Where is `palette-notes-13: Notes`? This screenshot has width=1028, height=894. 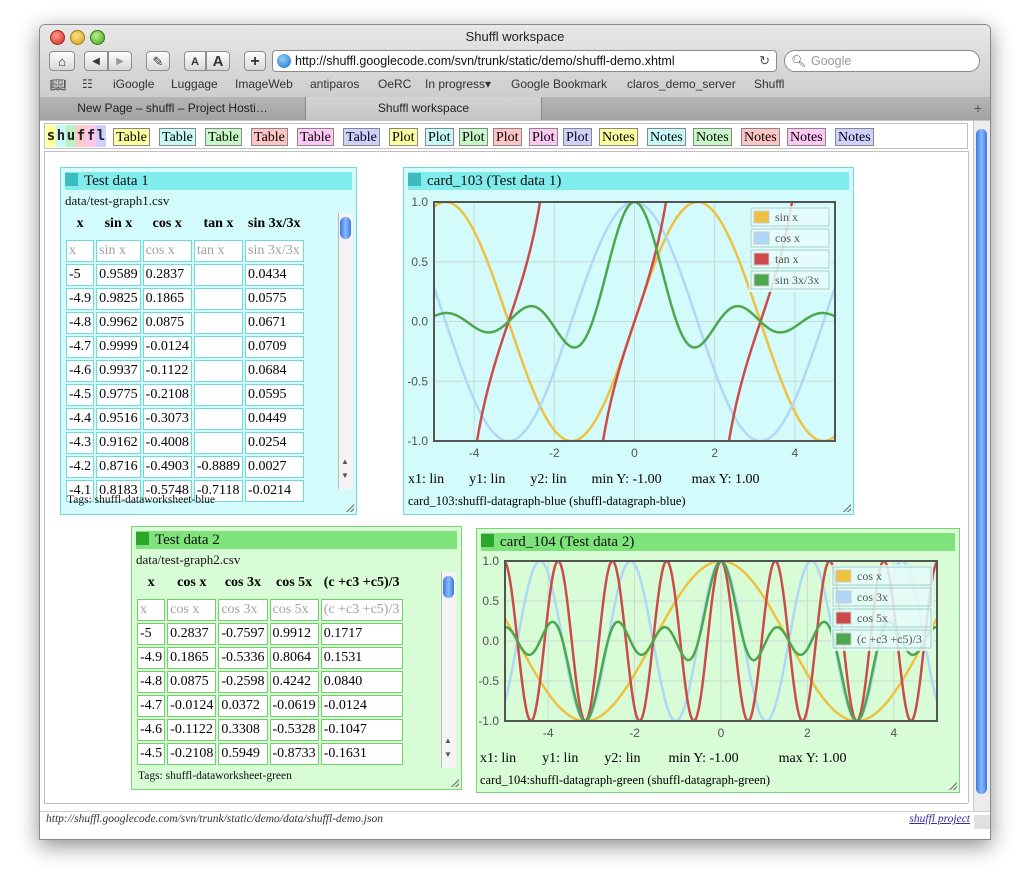
palette-notes-13: Notes is located at coordinates (666, 137).